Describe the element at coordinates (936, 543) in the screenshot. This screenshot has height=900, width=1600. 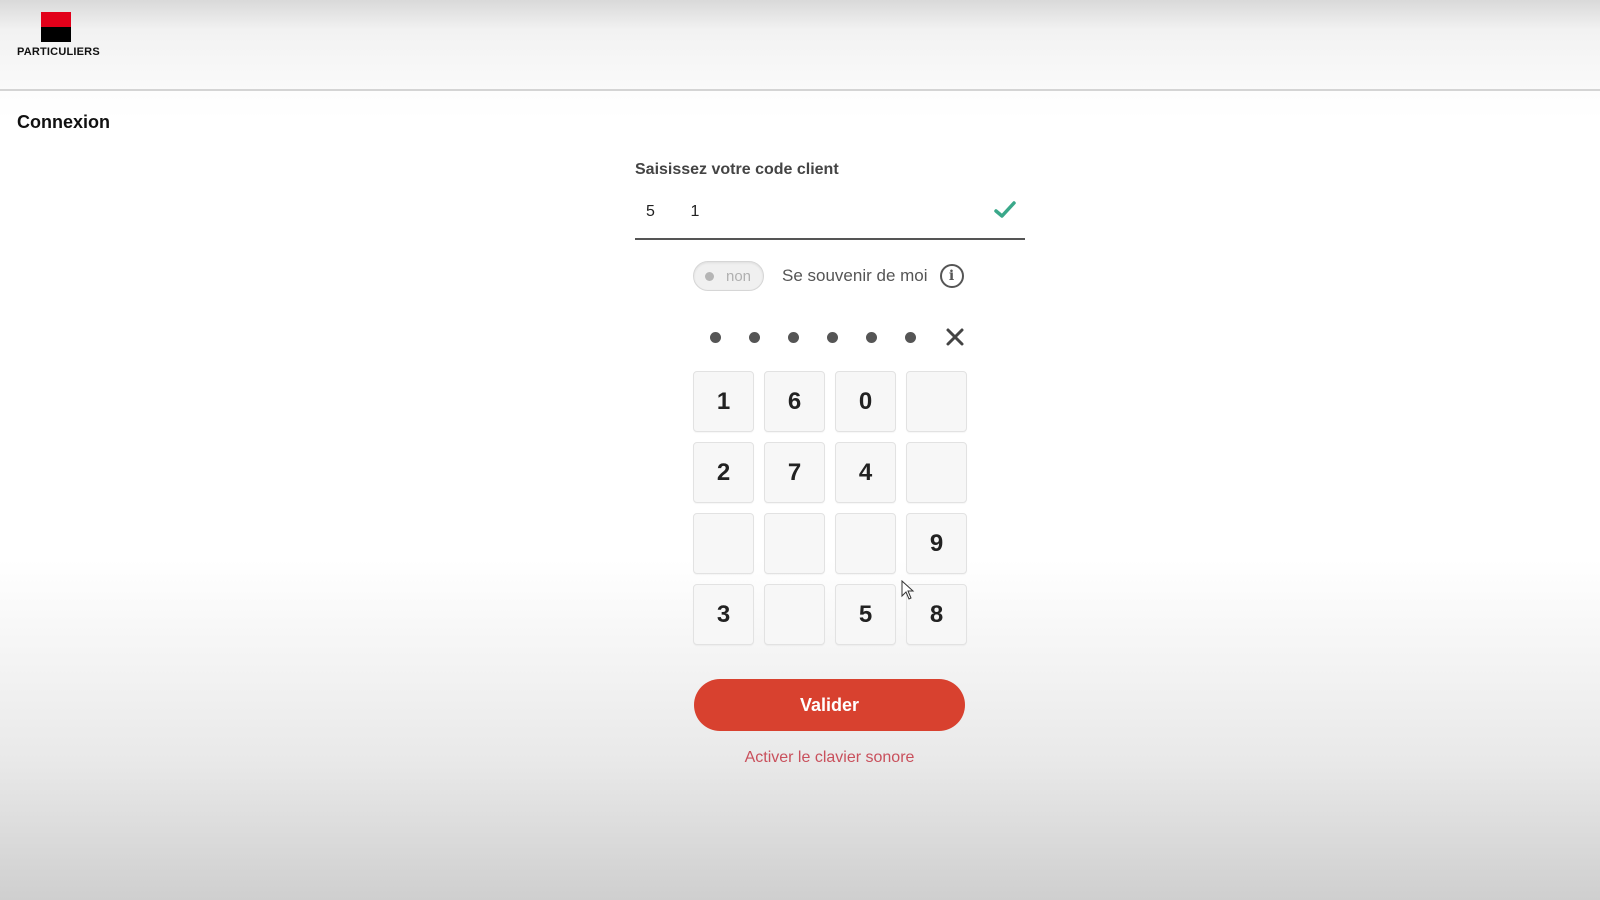
I see `keypad-key: 9` at that location.